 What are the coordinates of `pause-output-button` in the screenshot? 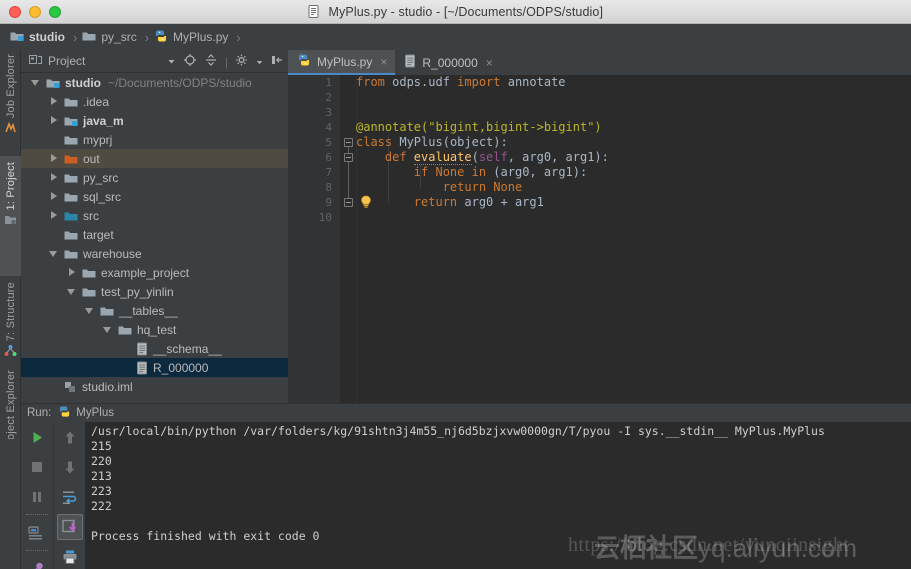 It's located at (37, 497).